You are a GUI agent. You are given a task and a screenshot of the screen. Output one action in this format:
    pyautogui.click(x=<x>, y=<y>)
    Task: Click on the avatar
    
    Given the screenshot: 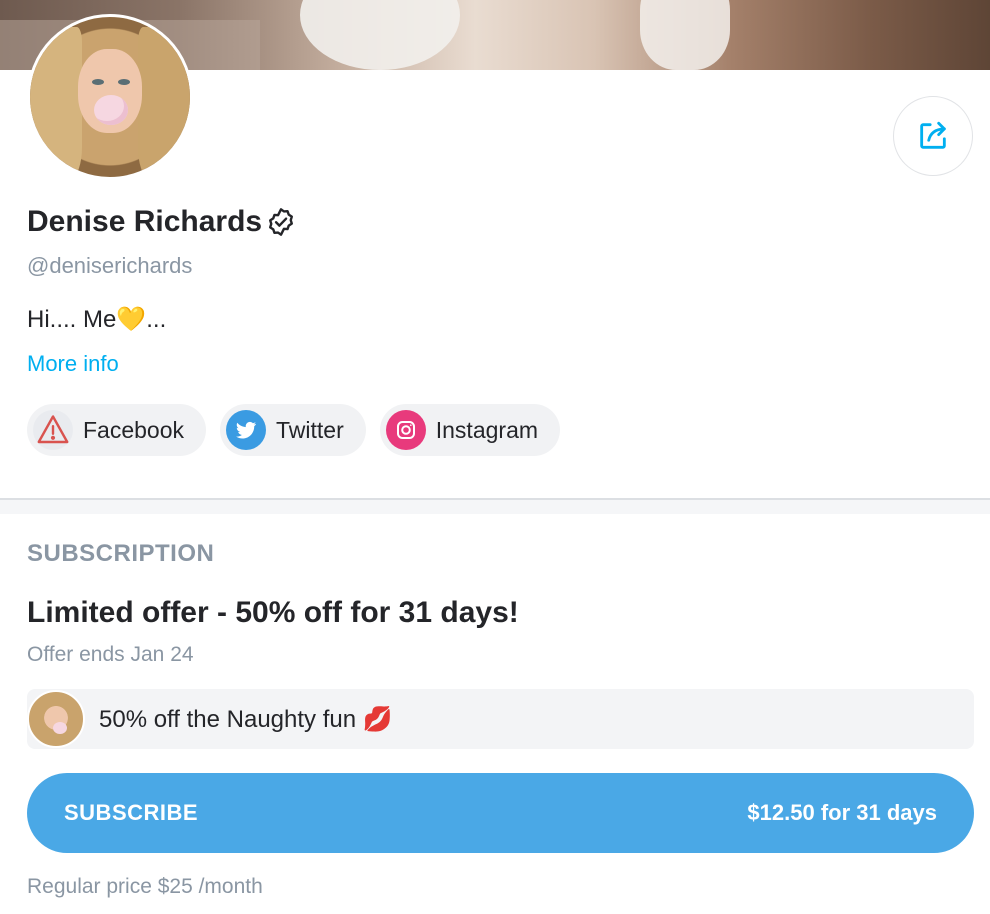 What is the action you would take?
    pyautogui.click(x=110, y=97)
    